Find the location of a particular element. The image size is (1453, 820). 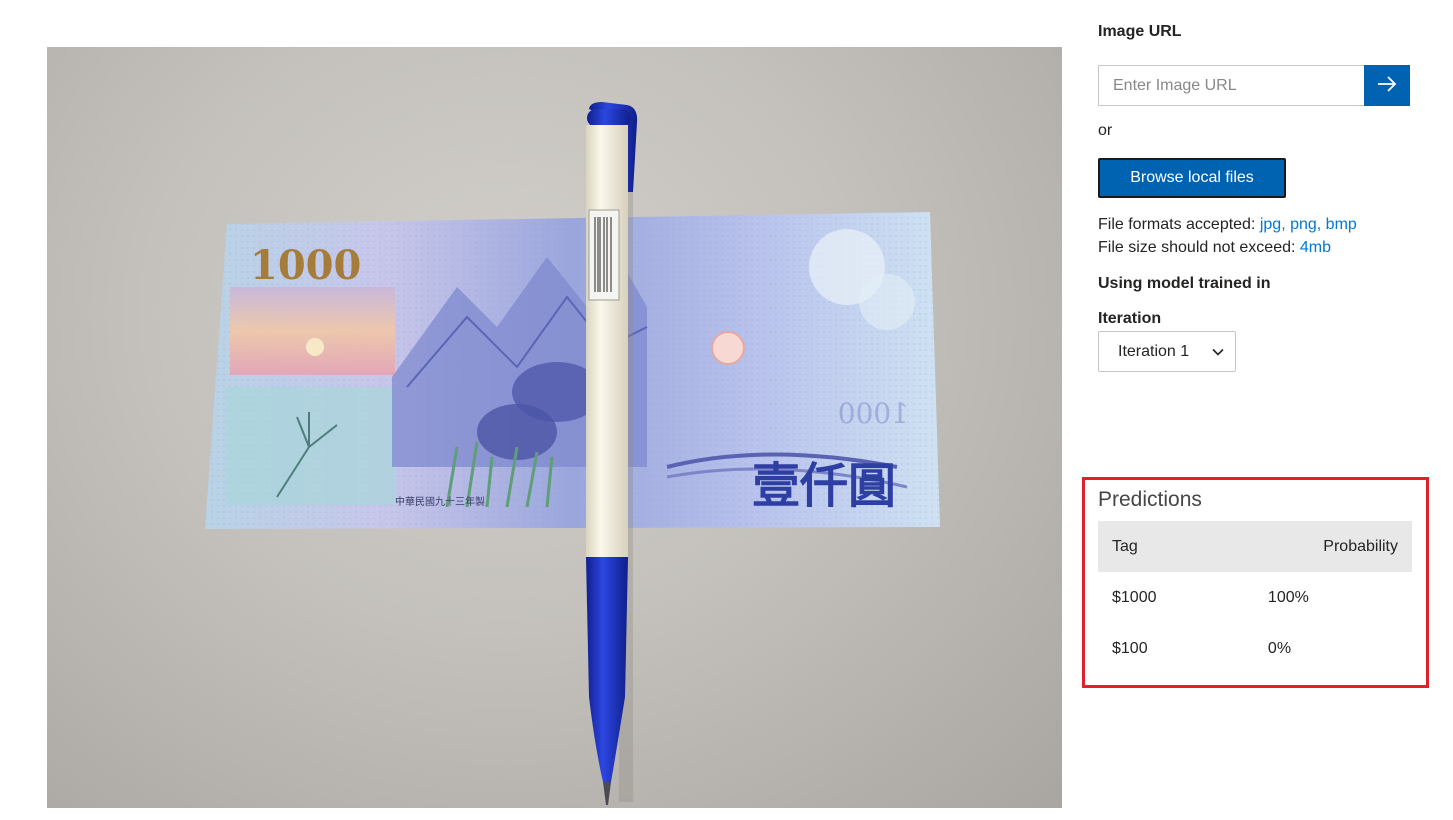

file-formats-value: jpg, png, bmp is located at coordinates (1308, 224).